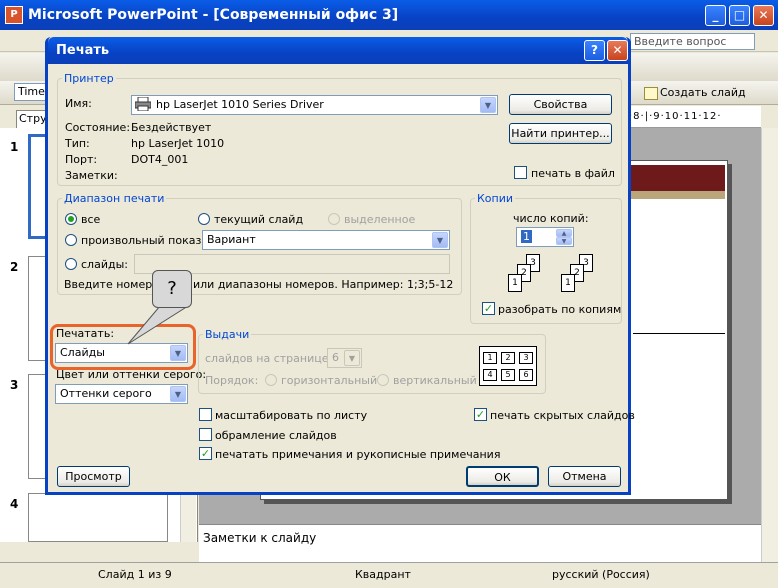  I want to click on range-custom-show-label: произвольный показ:, so click(143, 240).